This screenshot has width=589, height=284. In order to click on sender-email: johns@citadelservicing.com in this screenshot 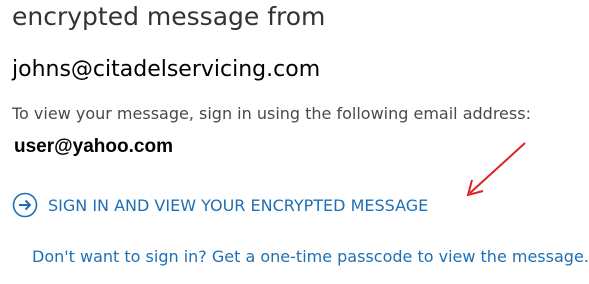, I will do `click(166, 69)`.